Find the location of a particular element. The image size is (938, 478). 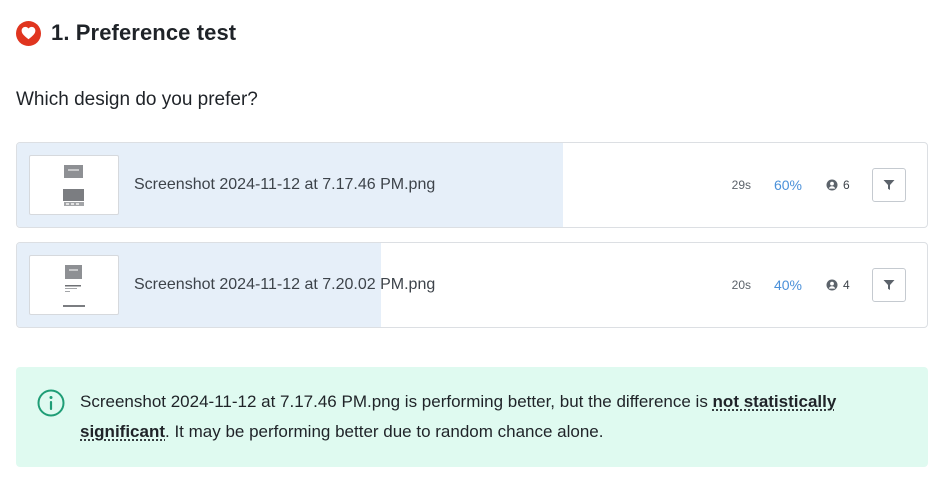

page-title: 1. Preference test is located at coordinates (144, 32).